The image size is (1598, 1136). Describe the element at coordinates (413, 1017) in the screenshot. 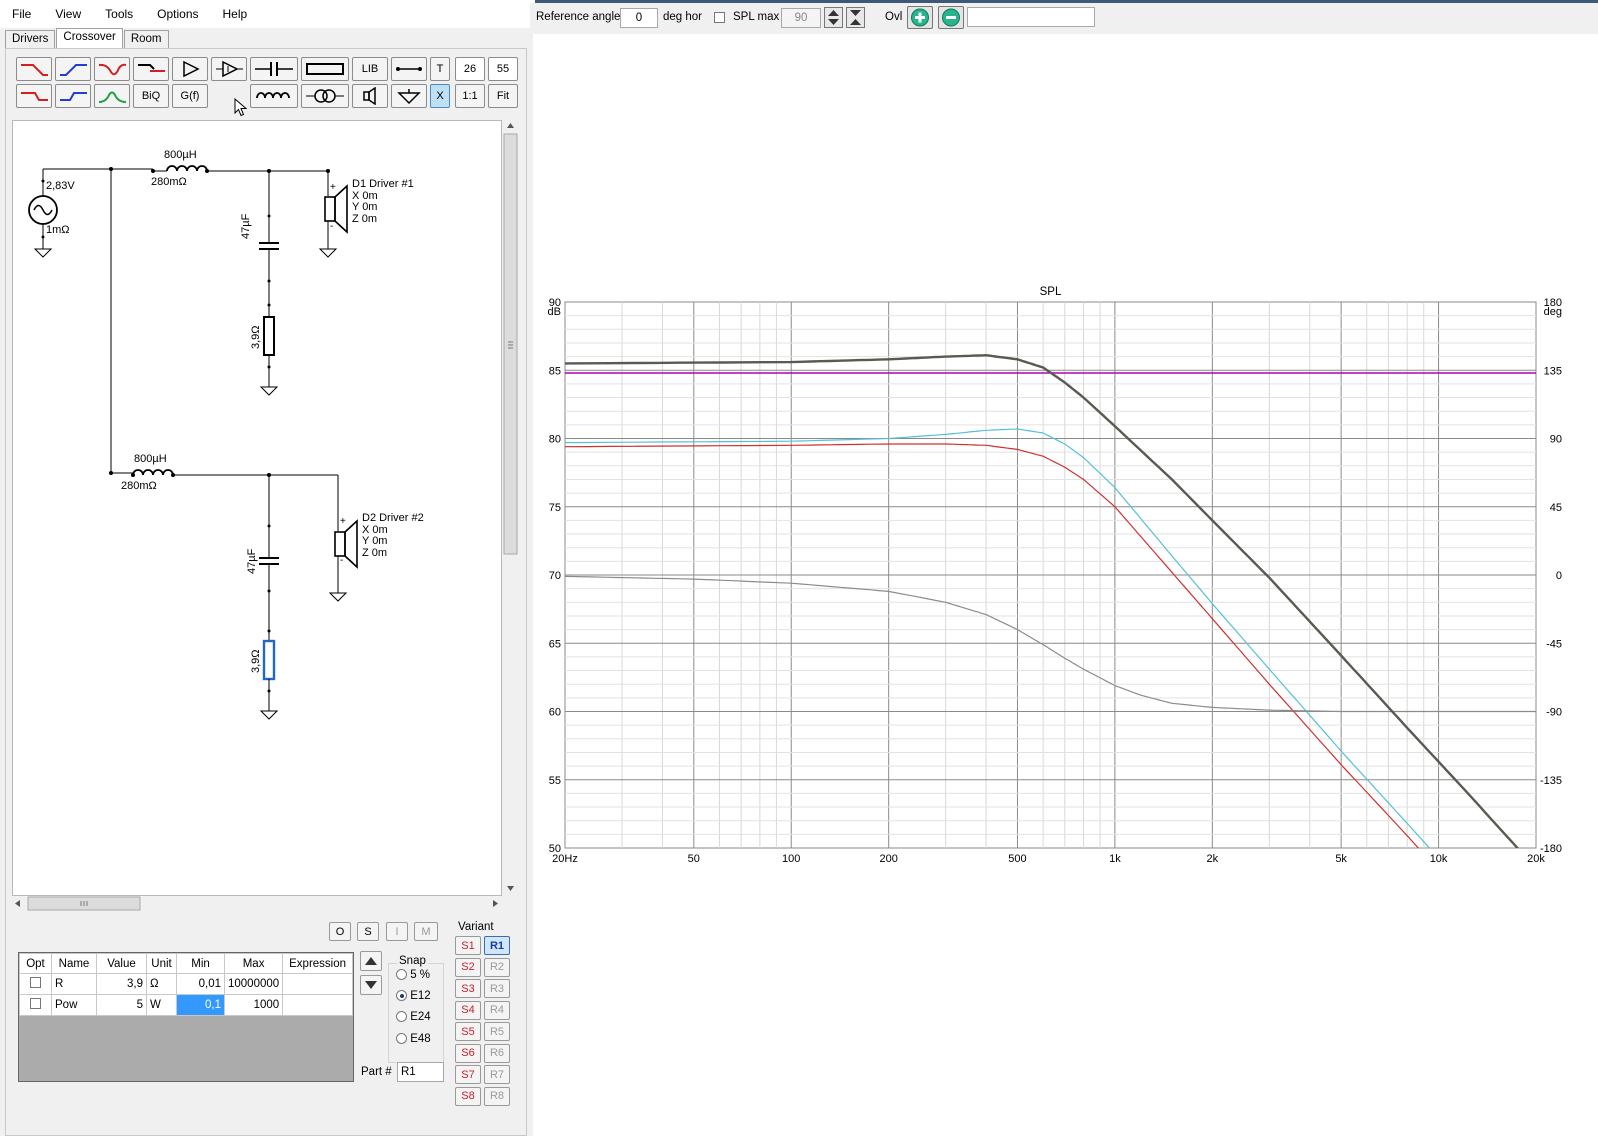

I see `snap-option-e24: E24` at that location.